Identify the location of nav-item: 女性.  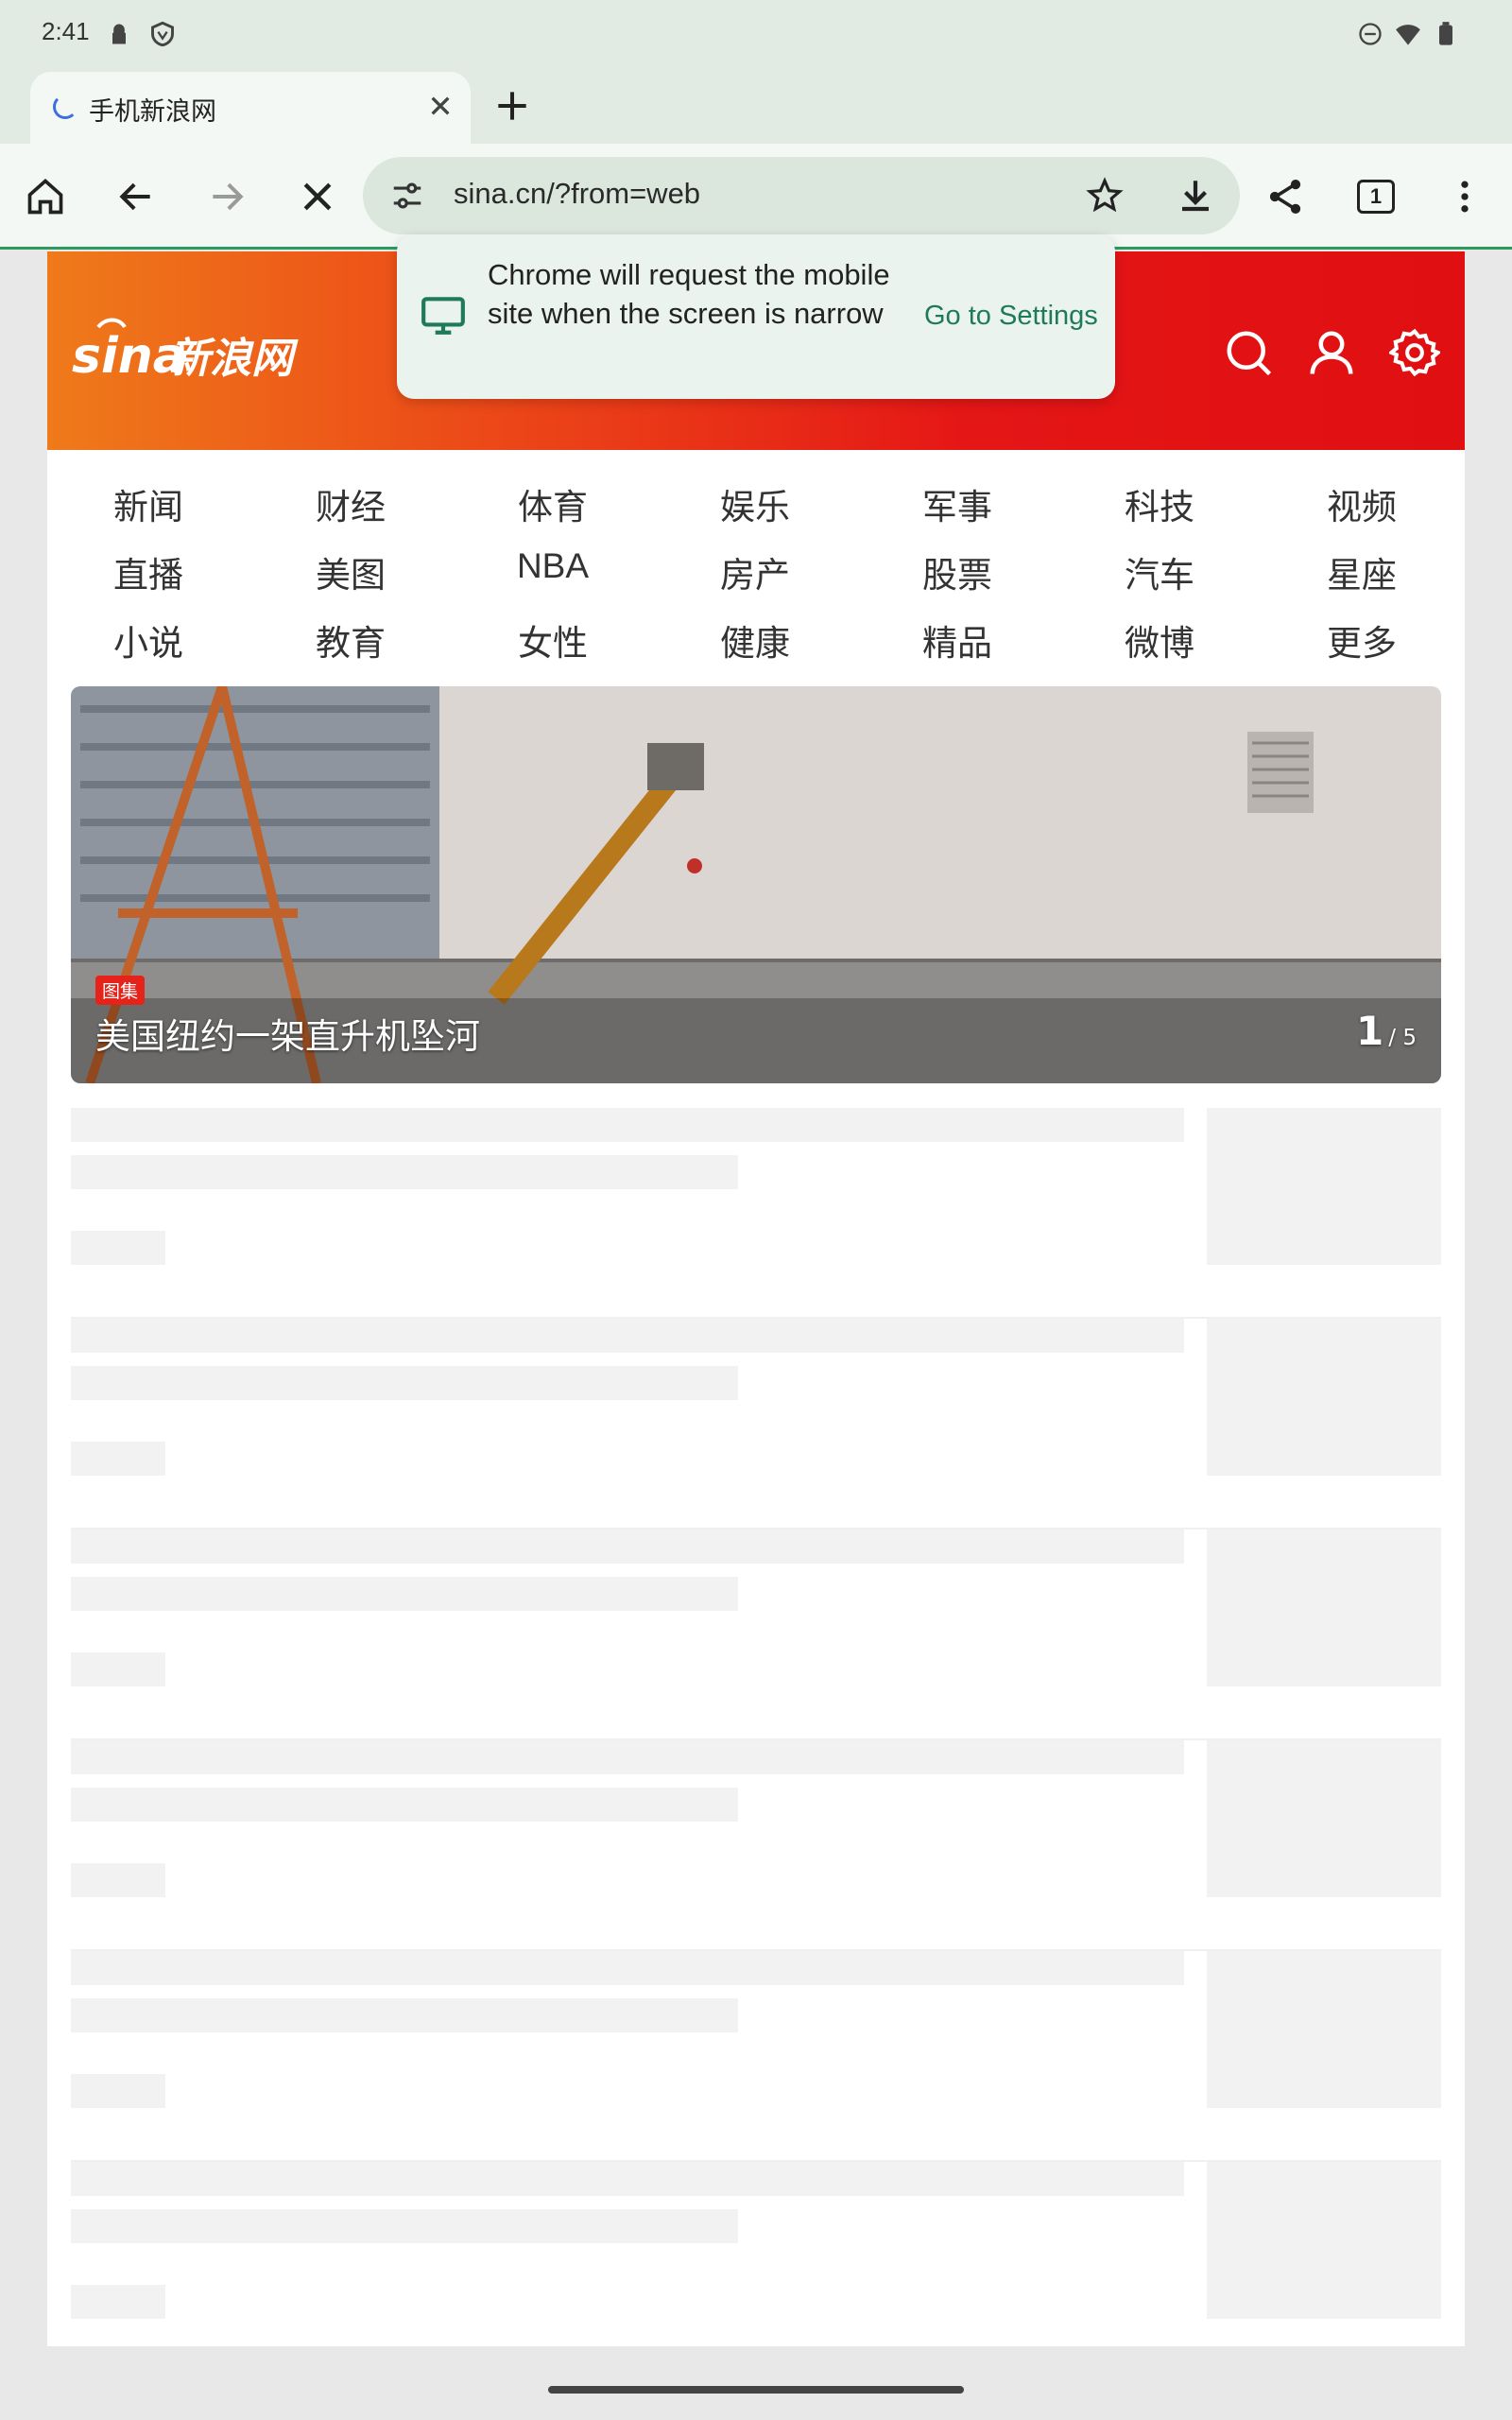
(553, 640).